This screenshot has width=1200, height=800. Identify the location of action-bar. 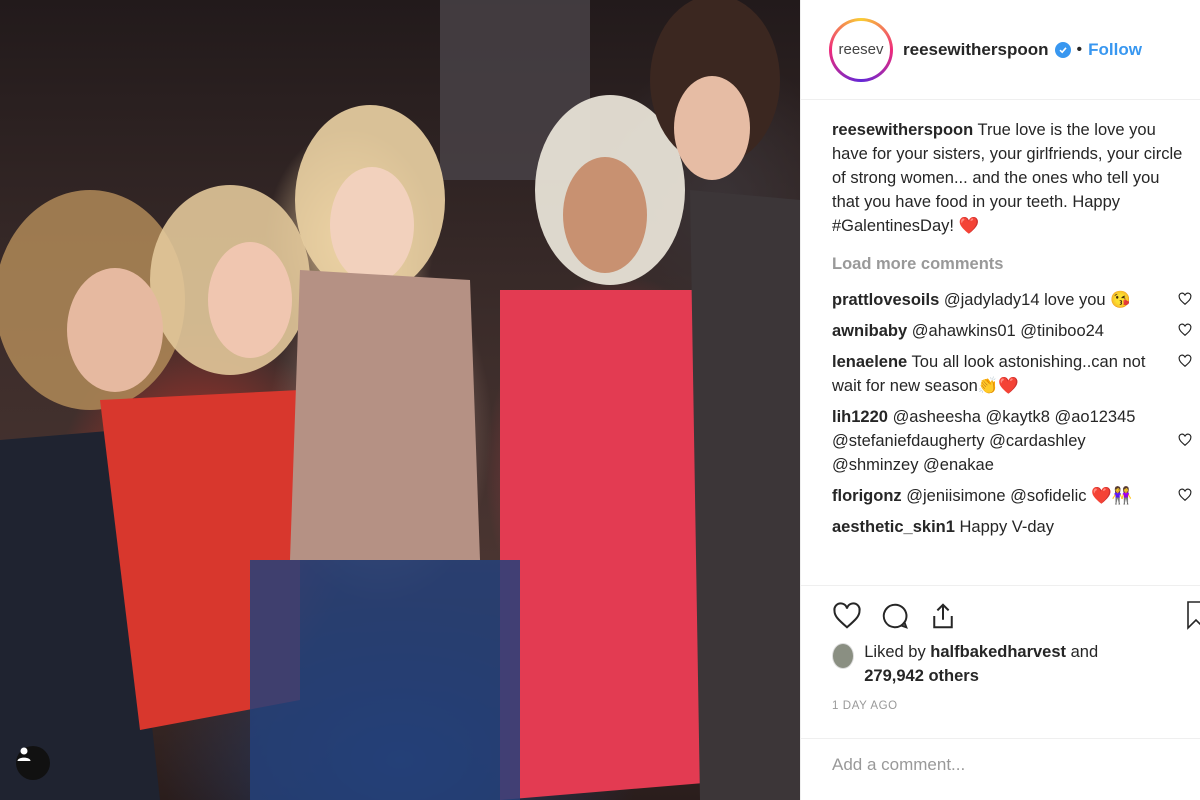
(1000, 615).